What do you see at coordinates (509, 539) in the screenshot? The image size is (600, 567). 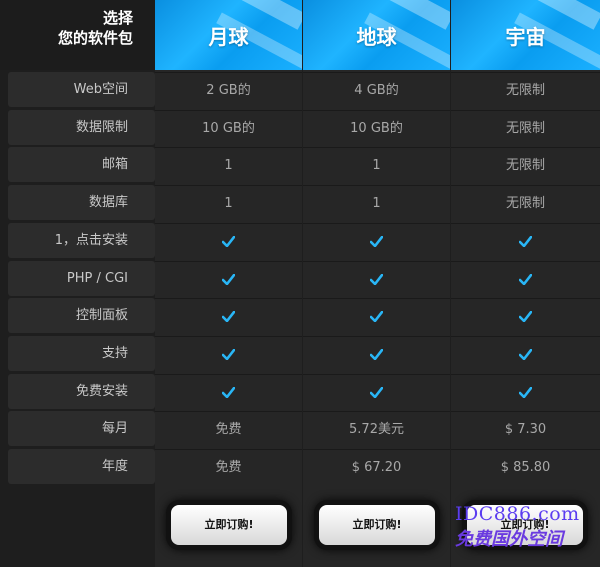 I see `watermark-line-2: 免费国外空间` at bounding box center [509, 539].